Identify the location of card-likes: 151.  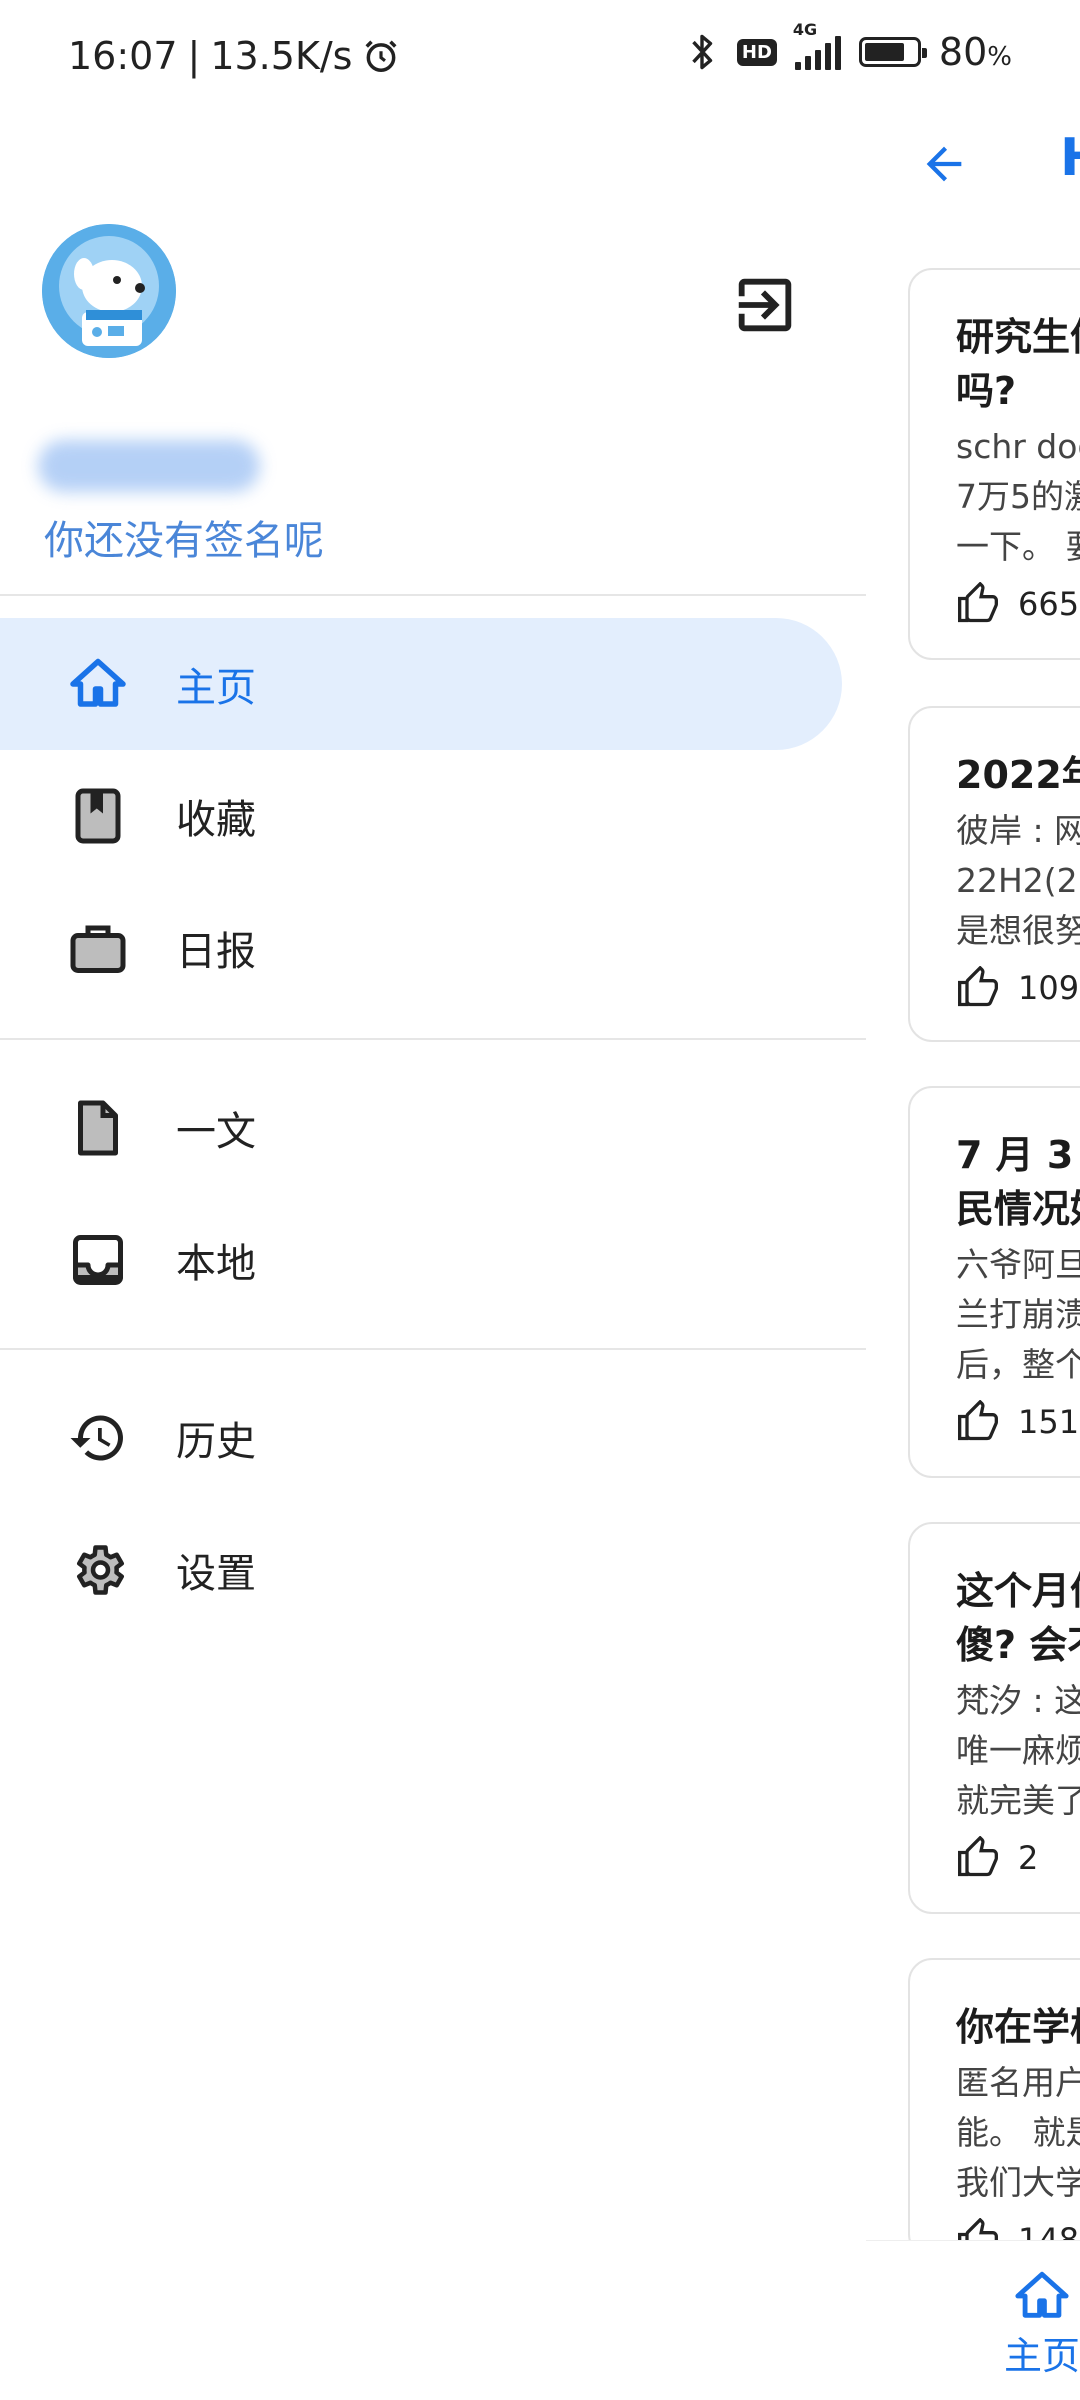
(1018, 1422).